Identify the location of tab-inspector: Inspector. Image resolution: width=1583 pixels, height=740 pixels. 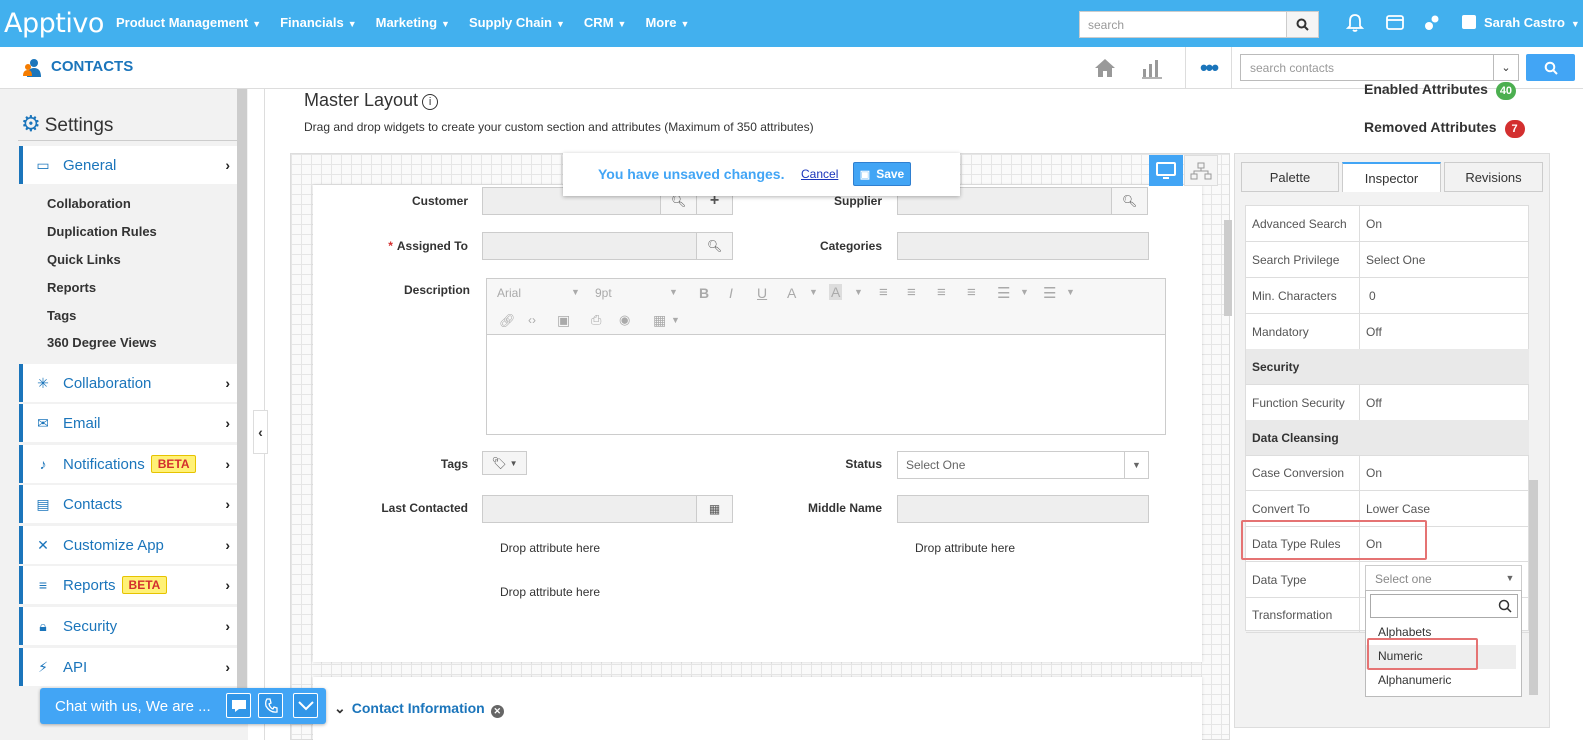
(1391, 177).